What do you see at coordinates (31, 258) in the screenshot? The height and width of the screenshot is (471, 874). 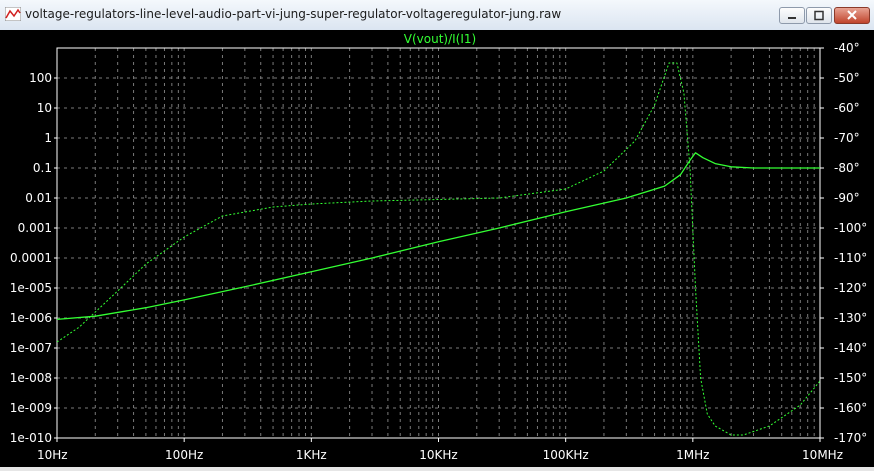 I see `y-tick-label: 0.0001` at bounding box center [31, 258].